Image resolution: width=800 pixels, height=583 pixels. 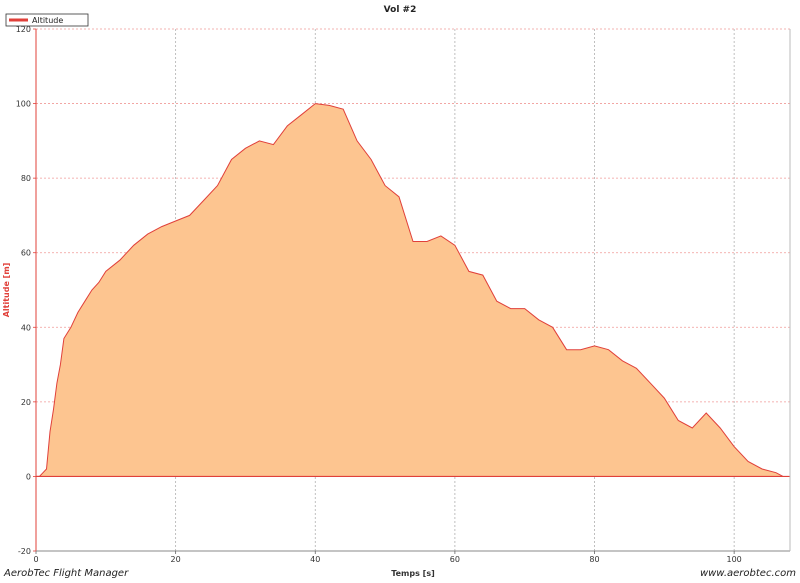 What do you see at coordinates (6, 290) in the screenshot?
I see `y-axis-title: Altitude [m]` at bounding box center [6, 290].